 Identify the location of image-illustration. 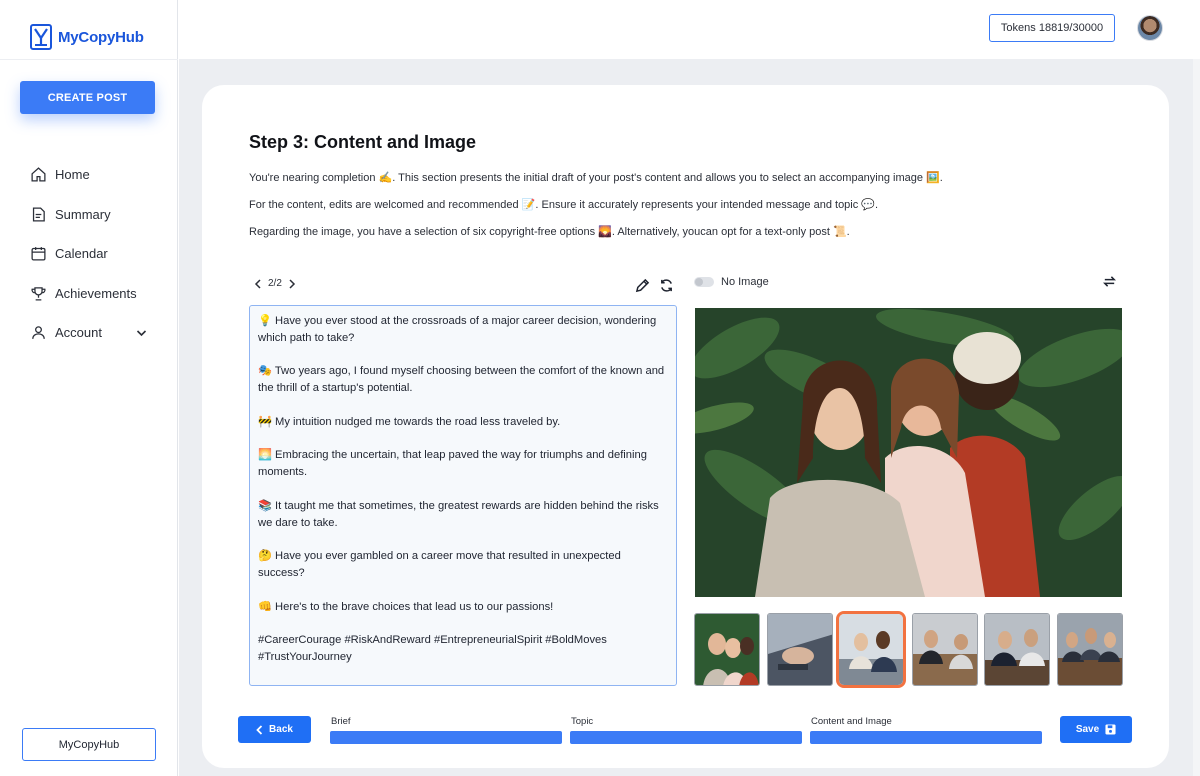
(908, 452).